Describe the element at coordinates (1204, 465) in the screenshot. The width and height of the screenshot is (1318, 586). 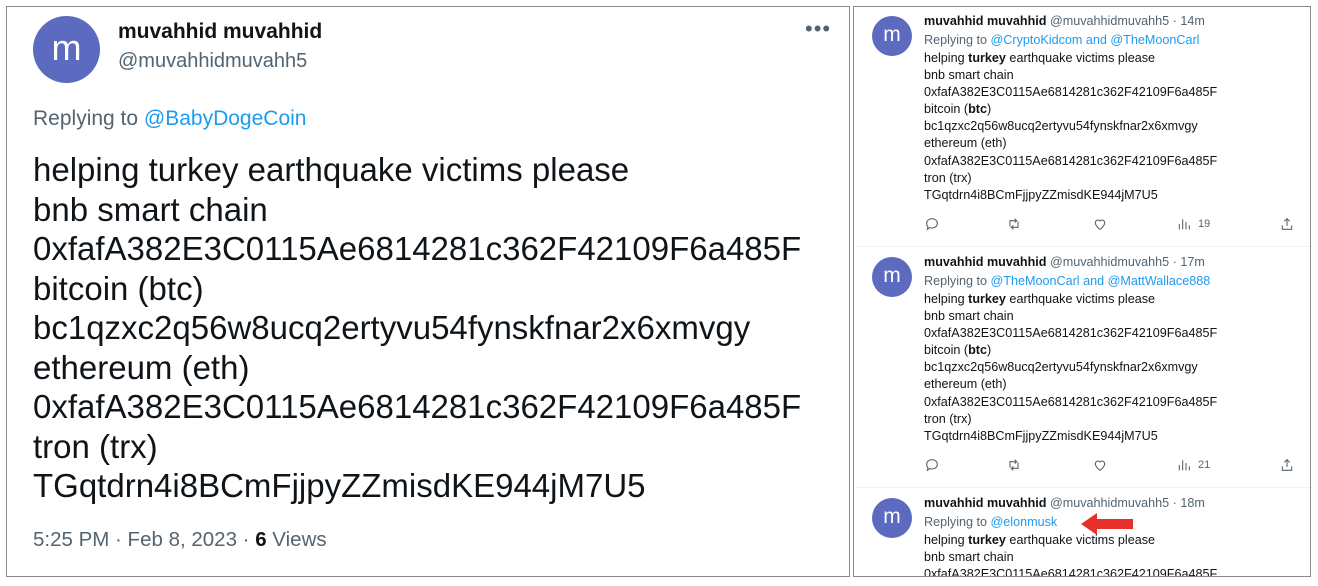
I see `views-count: 21` at that location.